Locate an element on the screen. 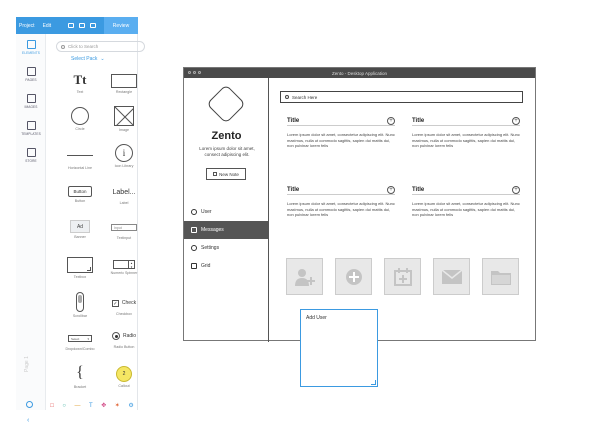 This screenshot has width=616, height=426. mail-icon is located at coordinates (194, 230).